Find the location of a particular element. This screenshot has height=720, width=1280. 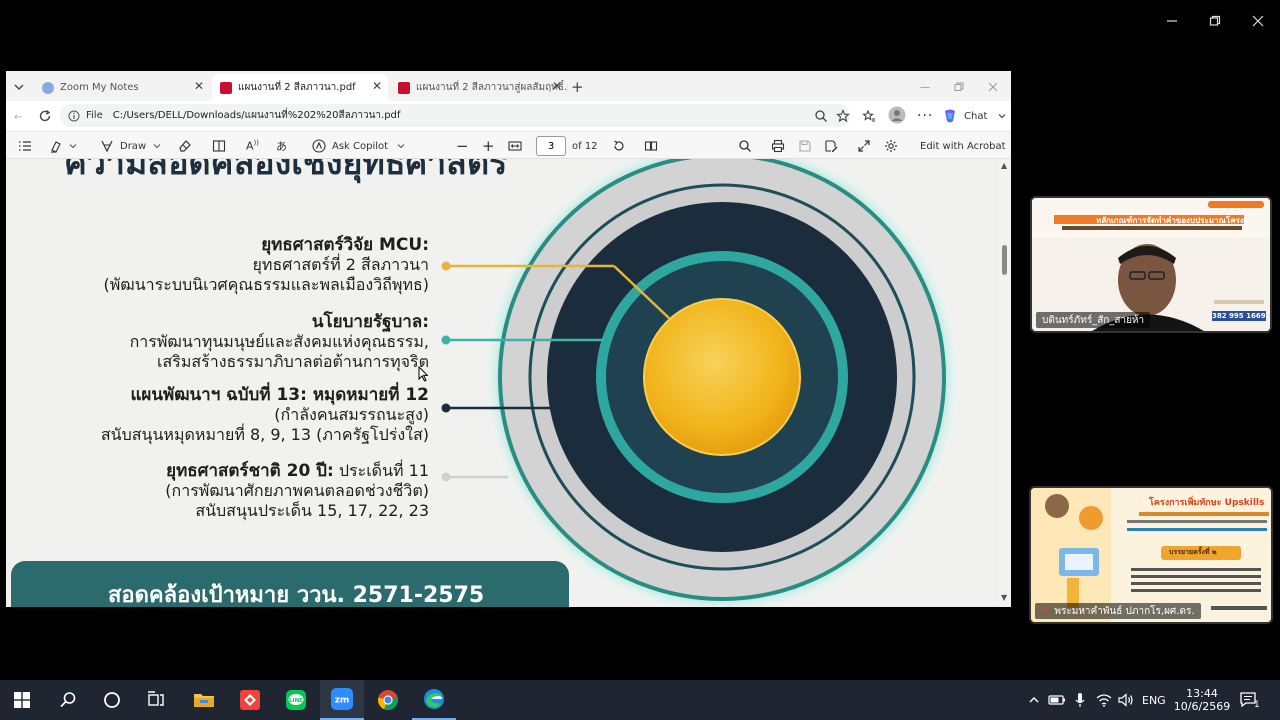

save-as-button is located at coordinates (831, 146).